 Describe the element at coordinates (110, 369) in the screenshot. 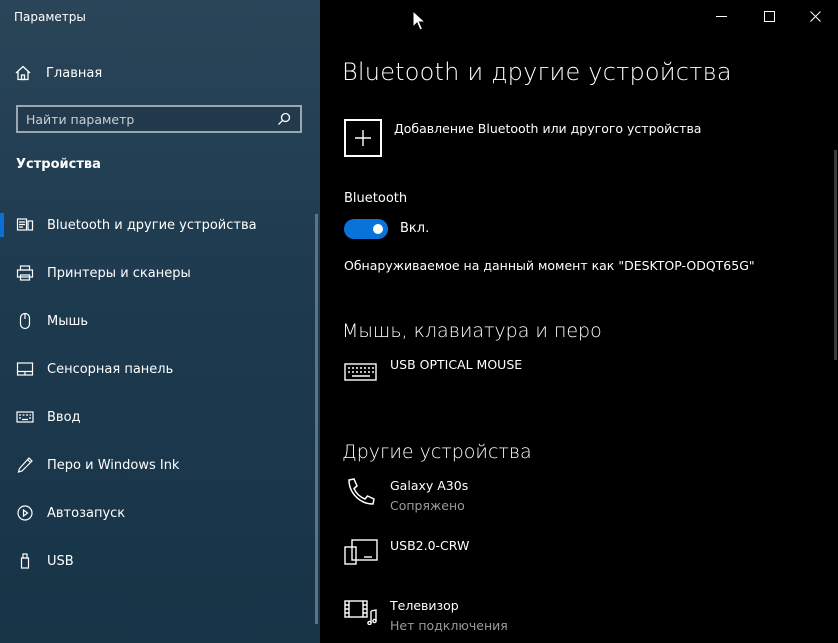

I see `sidebar-item-label: Сенсорная панель` at that location.